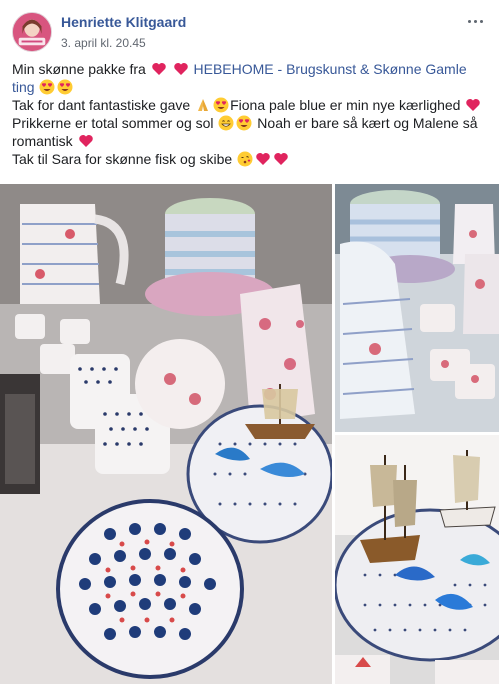 The height and width of the screenshot is (684, 499). What do you see at coordinates (123, 22) in the screenshot?
I see `author-name: Henriette Klitgaard` at bounding box center [123, 22].